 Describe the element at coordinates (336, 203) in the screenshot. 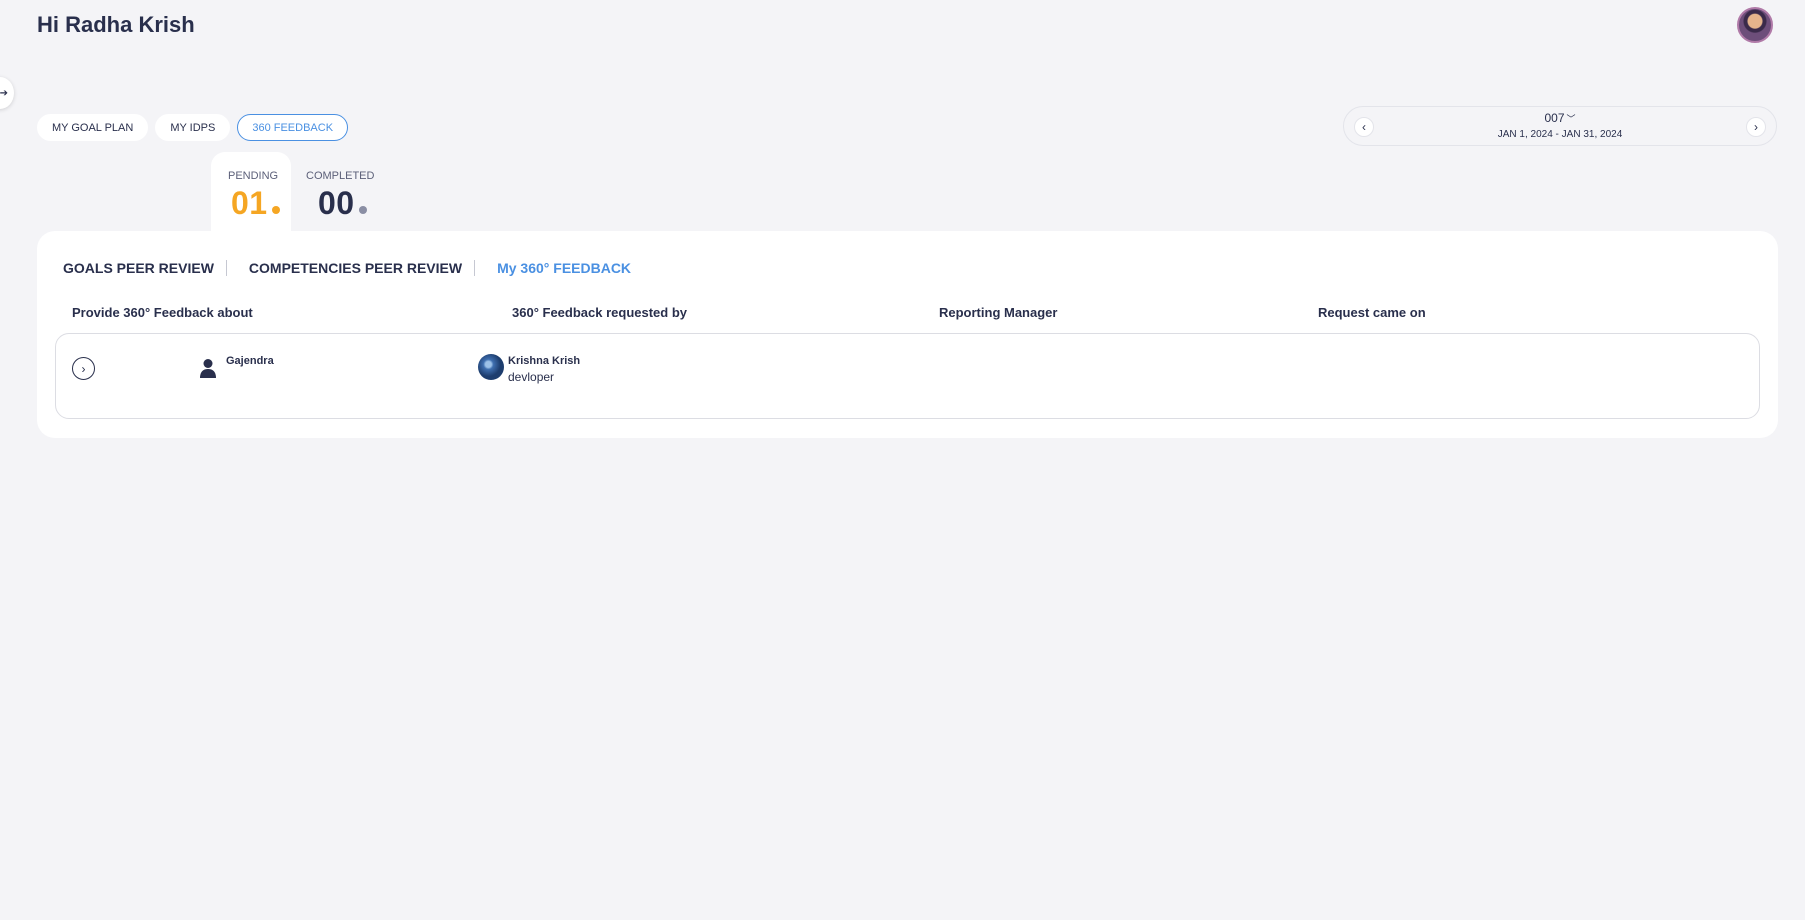

I see `completed-count-value: 00` at that location.